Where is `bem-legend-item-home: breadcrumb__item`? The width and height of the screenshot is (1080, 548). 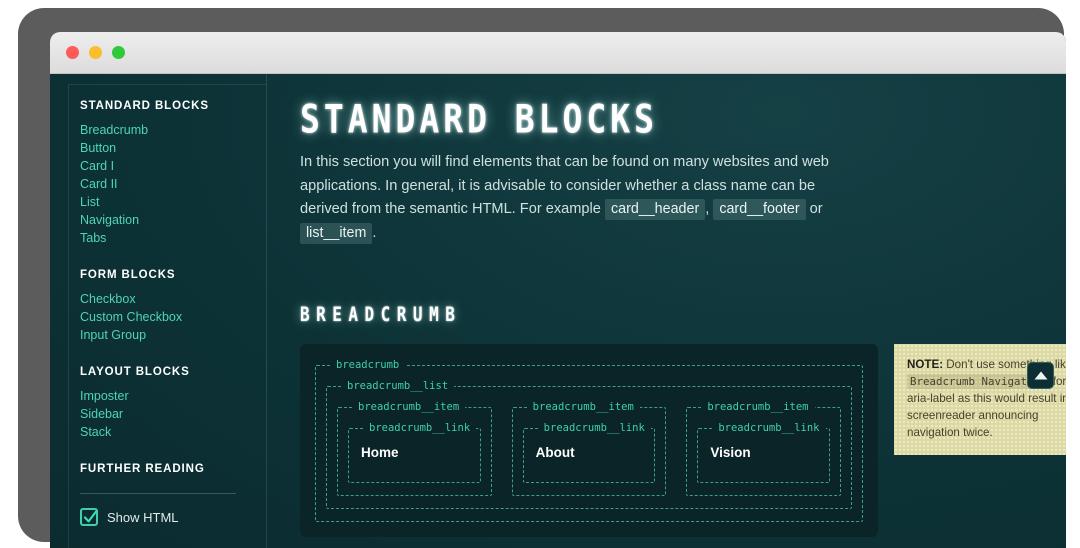 bem-legend-item-home: breadcrumb__item is located at coordinates (409, 407).